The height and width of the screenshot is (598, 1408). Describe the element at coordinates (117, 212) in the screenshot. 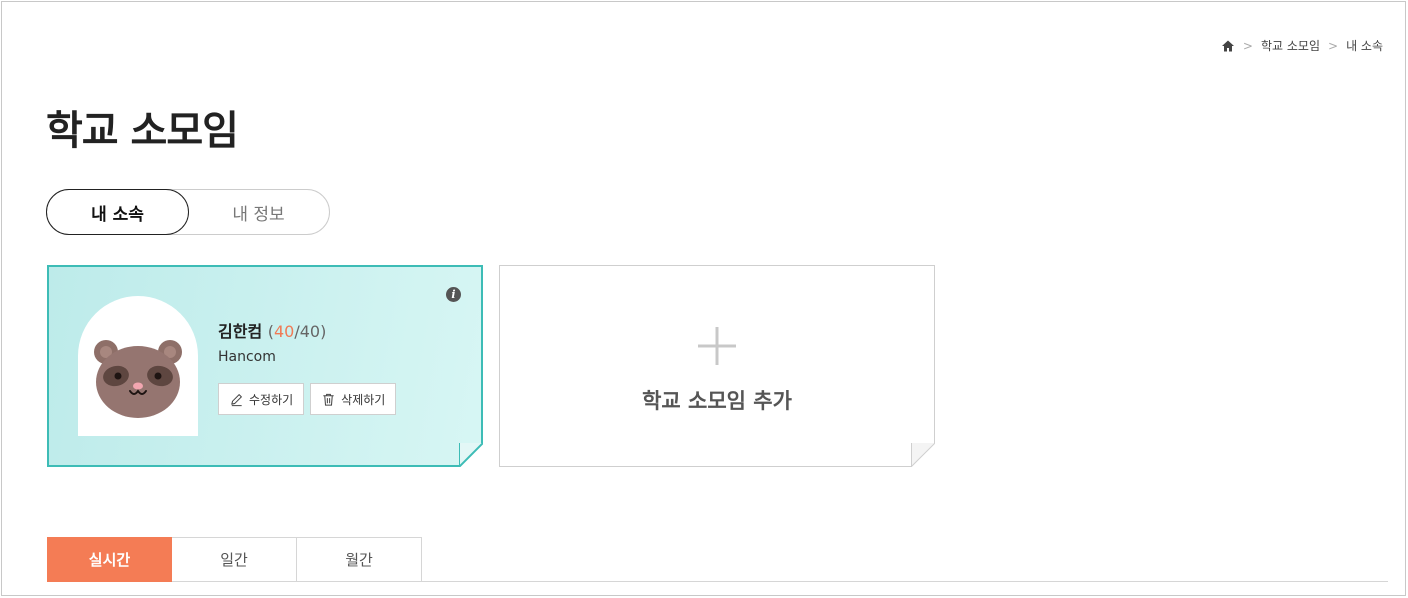

I see `tab-my-affiliation: 내 소속` at that location.